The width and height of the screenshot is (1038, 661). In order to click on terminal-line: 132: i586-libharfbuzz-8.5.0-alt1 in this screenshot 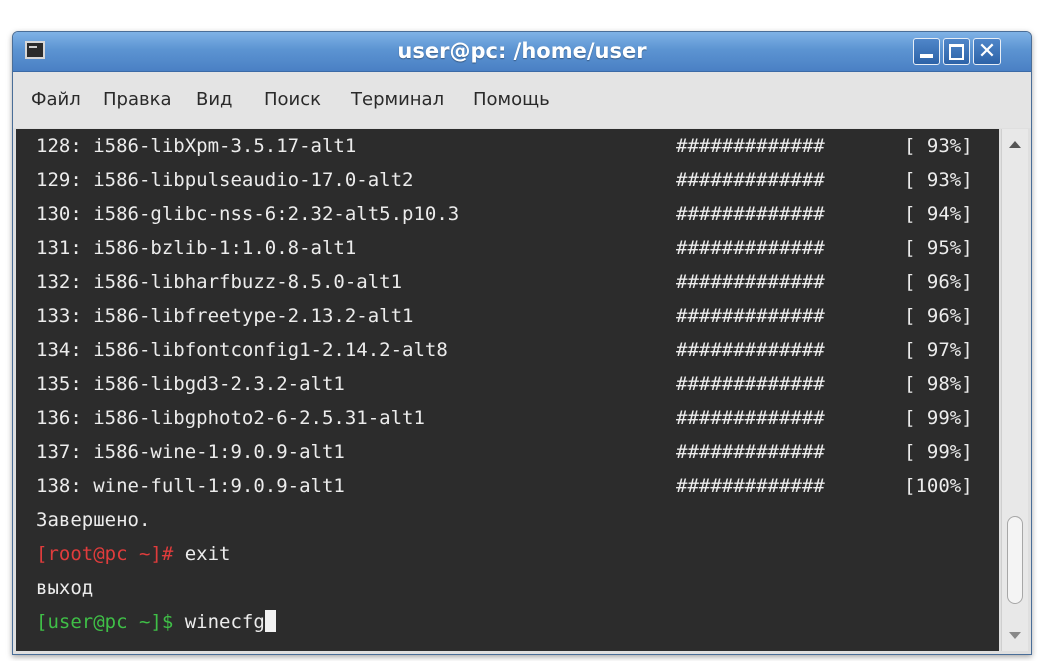, I will do `click(219, 282)`.